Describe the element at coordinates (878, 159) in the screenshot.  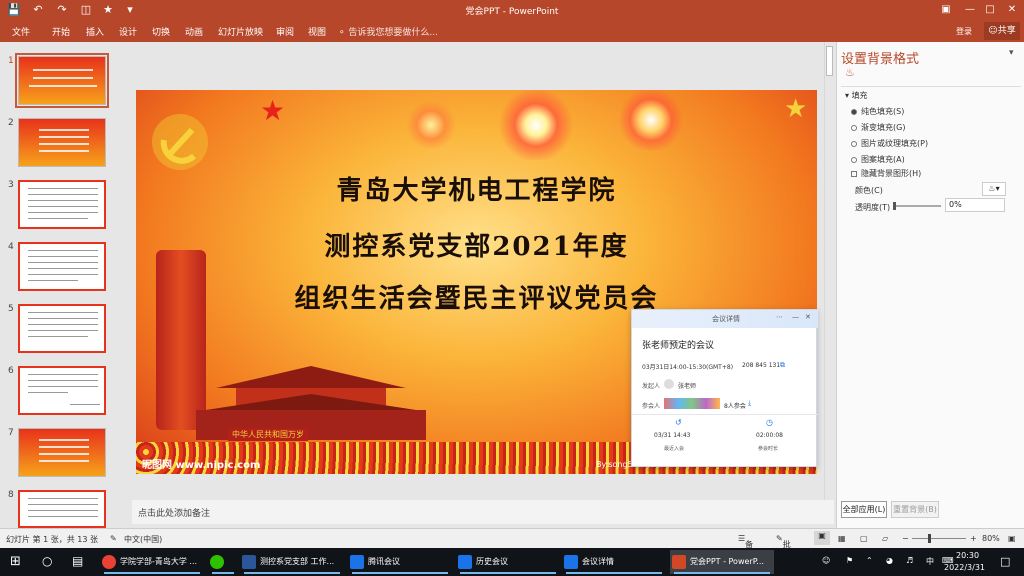
I see `pattern-fill-option: 图案填充(A)` at that location.